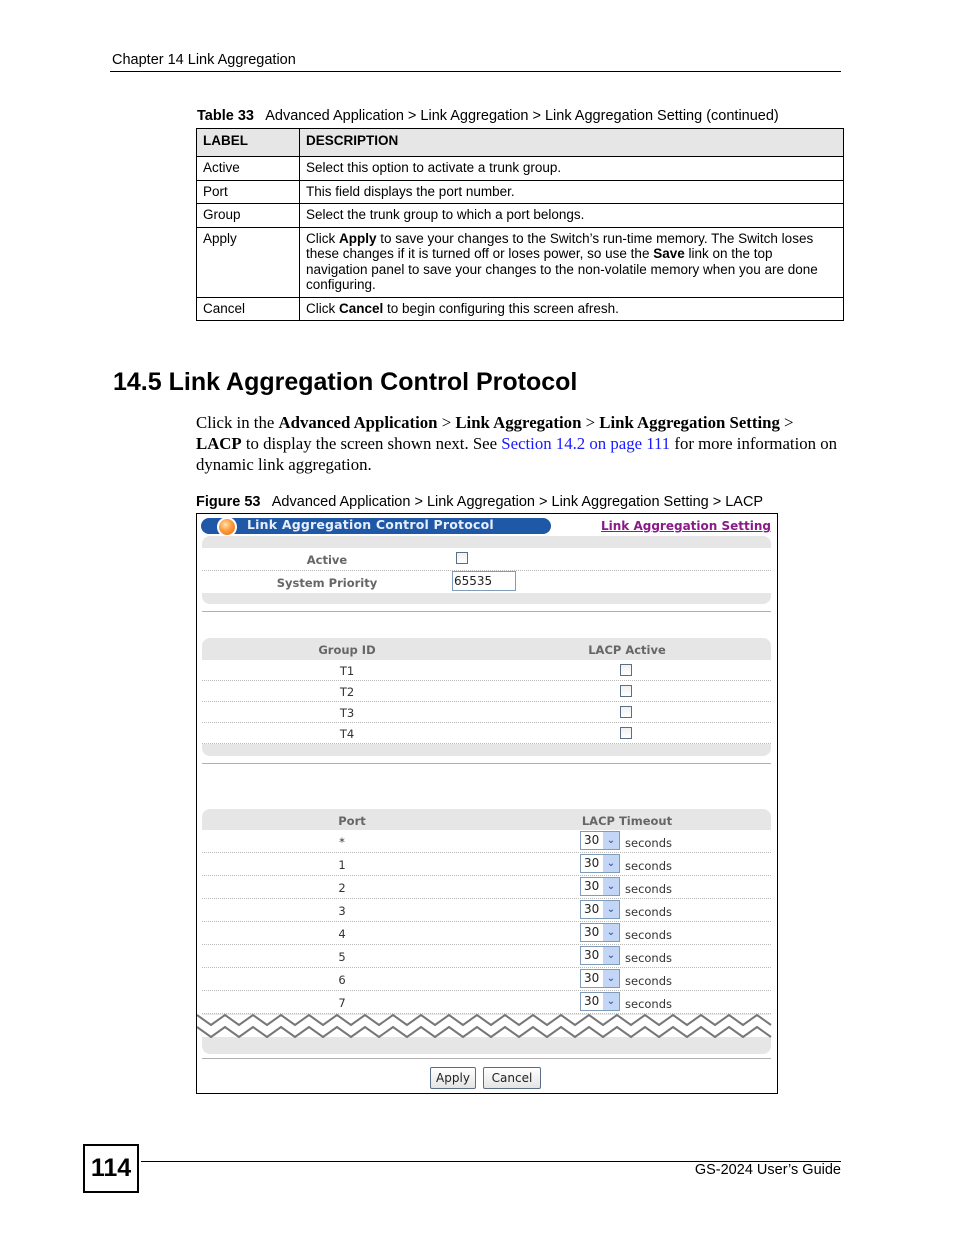  Describe the element at coordinates (585, 443) in the screenshot. I see `section-cross-reference-link: Section 14.2 on page 111` at that location.